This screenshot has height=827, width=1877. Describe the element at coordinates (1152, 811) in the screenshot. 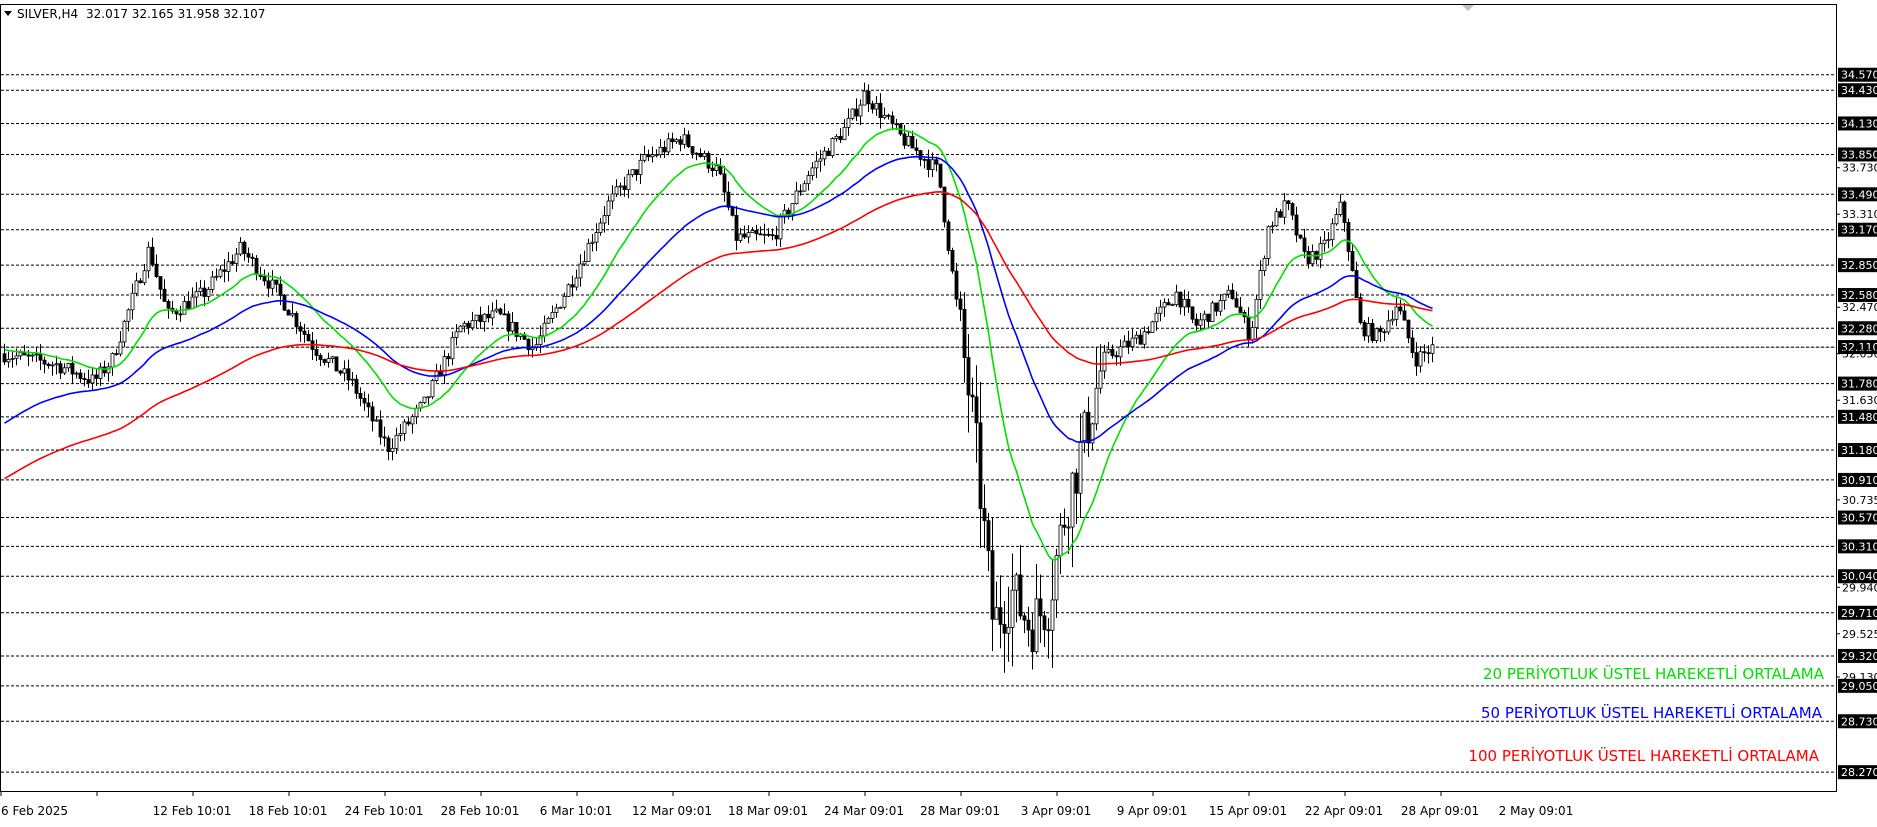

I see `time-tick-label: 9 Apr 09:01` at that location.